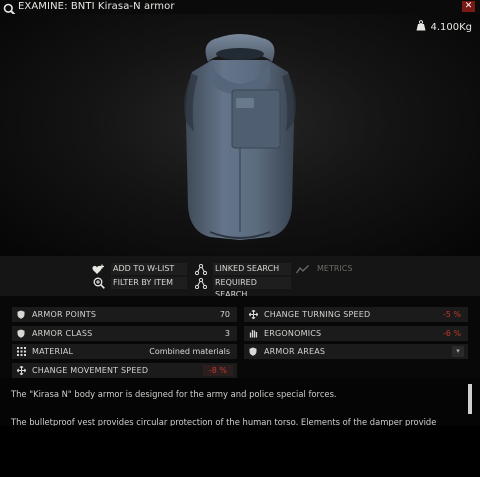 The image size is (480, 477). Describe the element at coordinates (21, 351) in the screenshot. I see `grid-icon` at that location.